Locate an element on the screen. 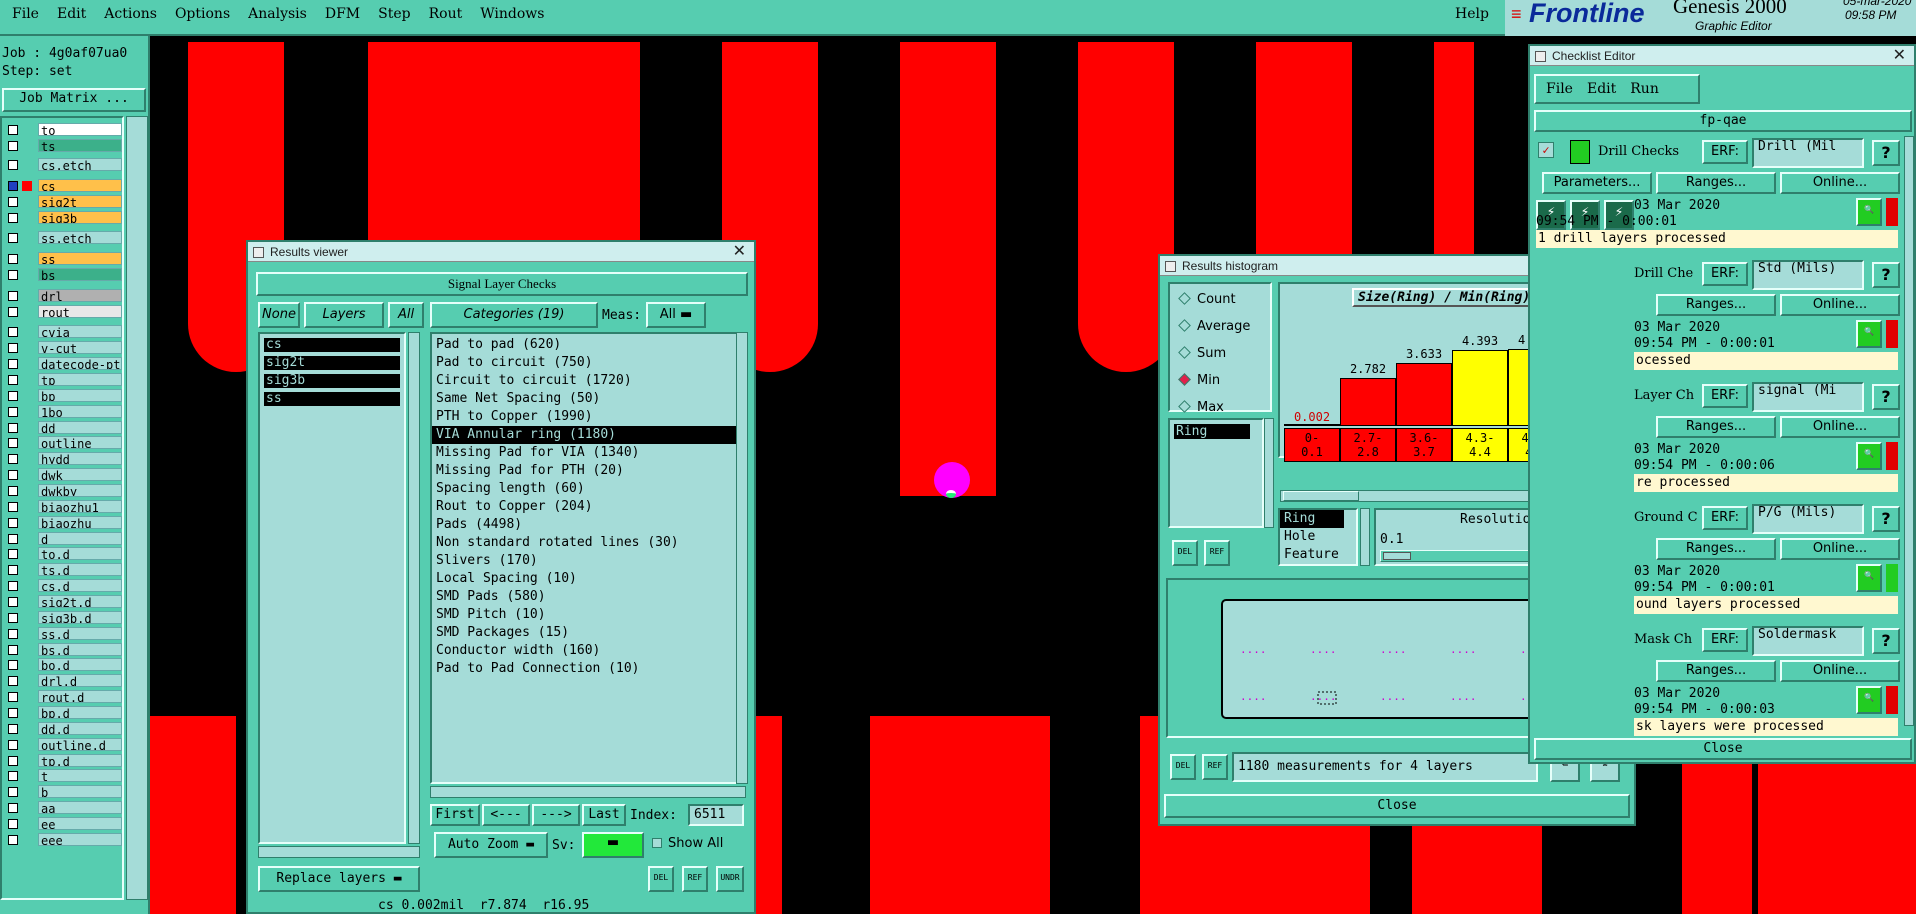 The width and height of the screenshot is (1916, 914). layer-list-item: cs is located at coordinates (332, 345).